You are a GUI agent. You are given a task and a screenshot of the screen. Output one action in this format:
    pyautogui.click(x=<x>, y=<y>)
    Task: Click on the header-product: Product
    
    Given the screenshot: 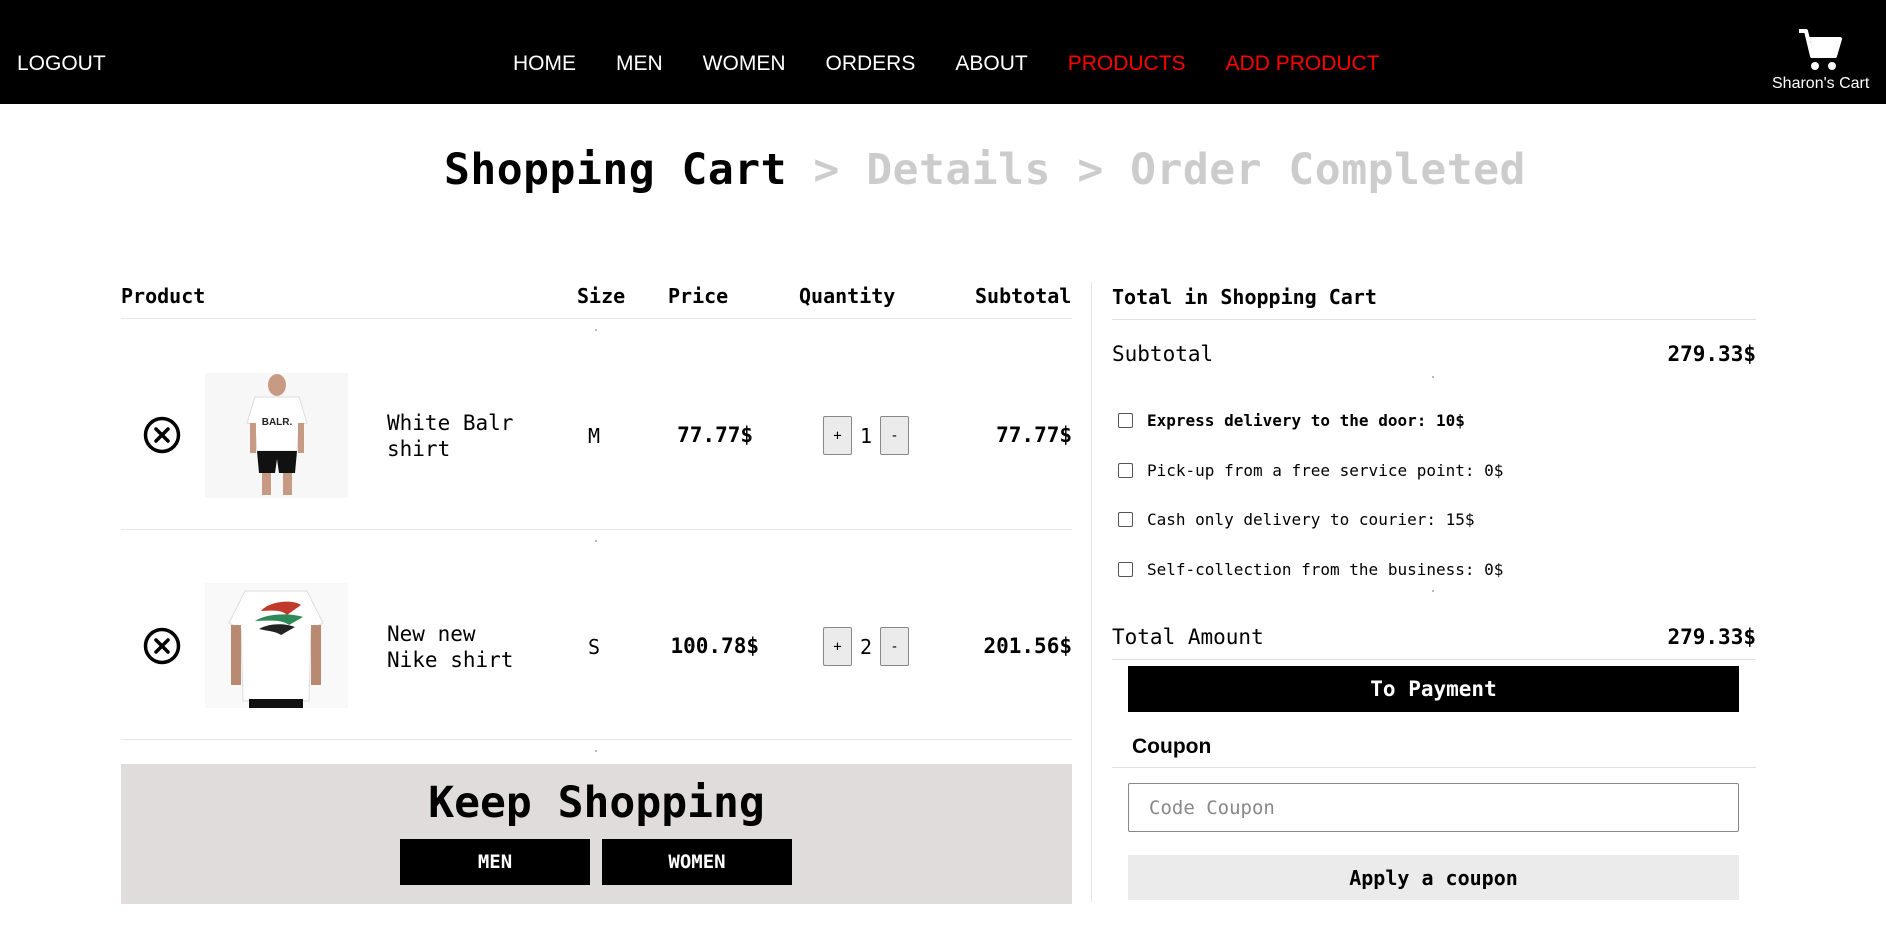 What is the action you would take?
    pyautogui.click(x=163, y=296)
    